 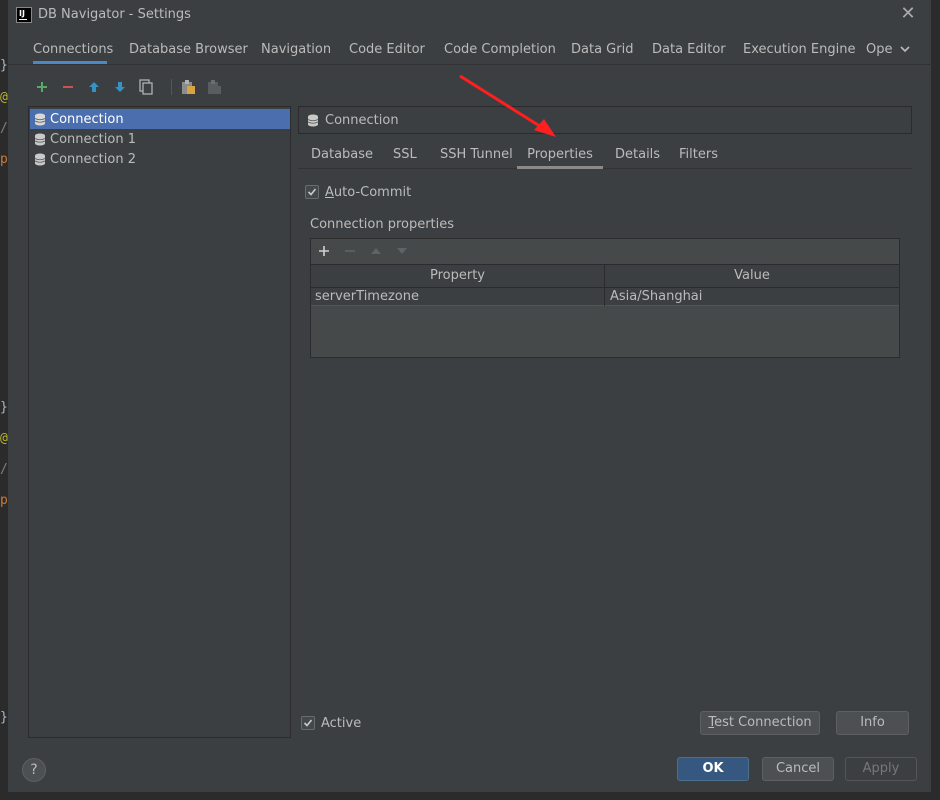 What do you see at coordinates (296, 49) in the screenshot?
I see `tab-navigation: Navigation` at bounding box center [296, 49].